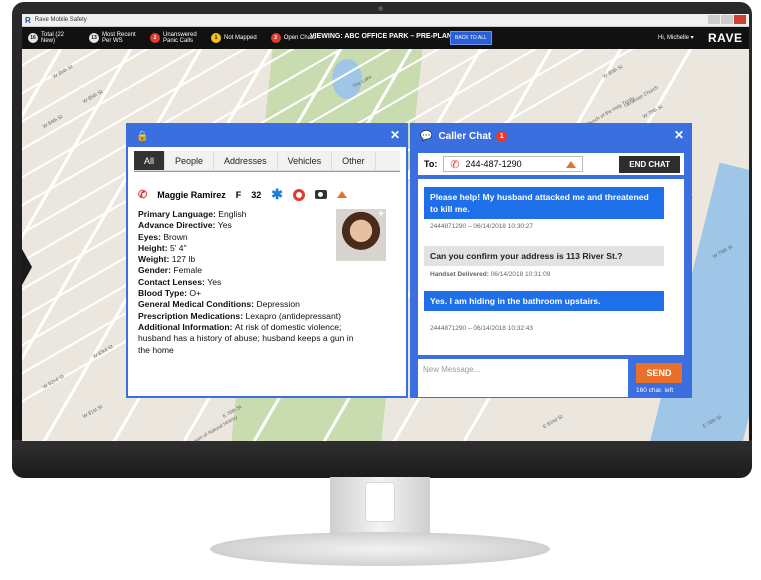 The image size is (761, 580). Describe the element at coordinates (321, 194) in the screenshot. I see `camera-icon` at that location.